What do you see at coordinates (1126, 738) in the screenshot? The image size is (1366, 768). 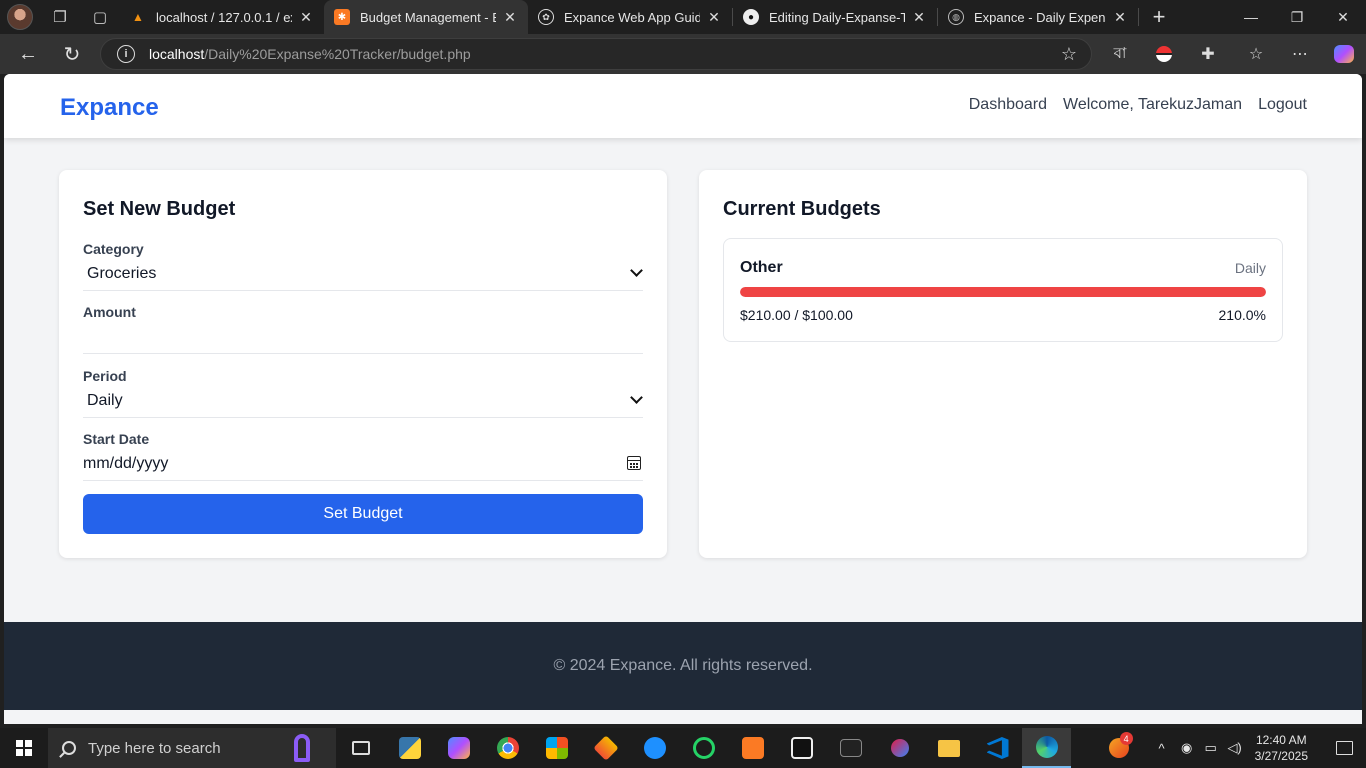 I see `notification-badge: 4` at bounding box center [1126, 738].